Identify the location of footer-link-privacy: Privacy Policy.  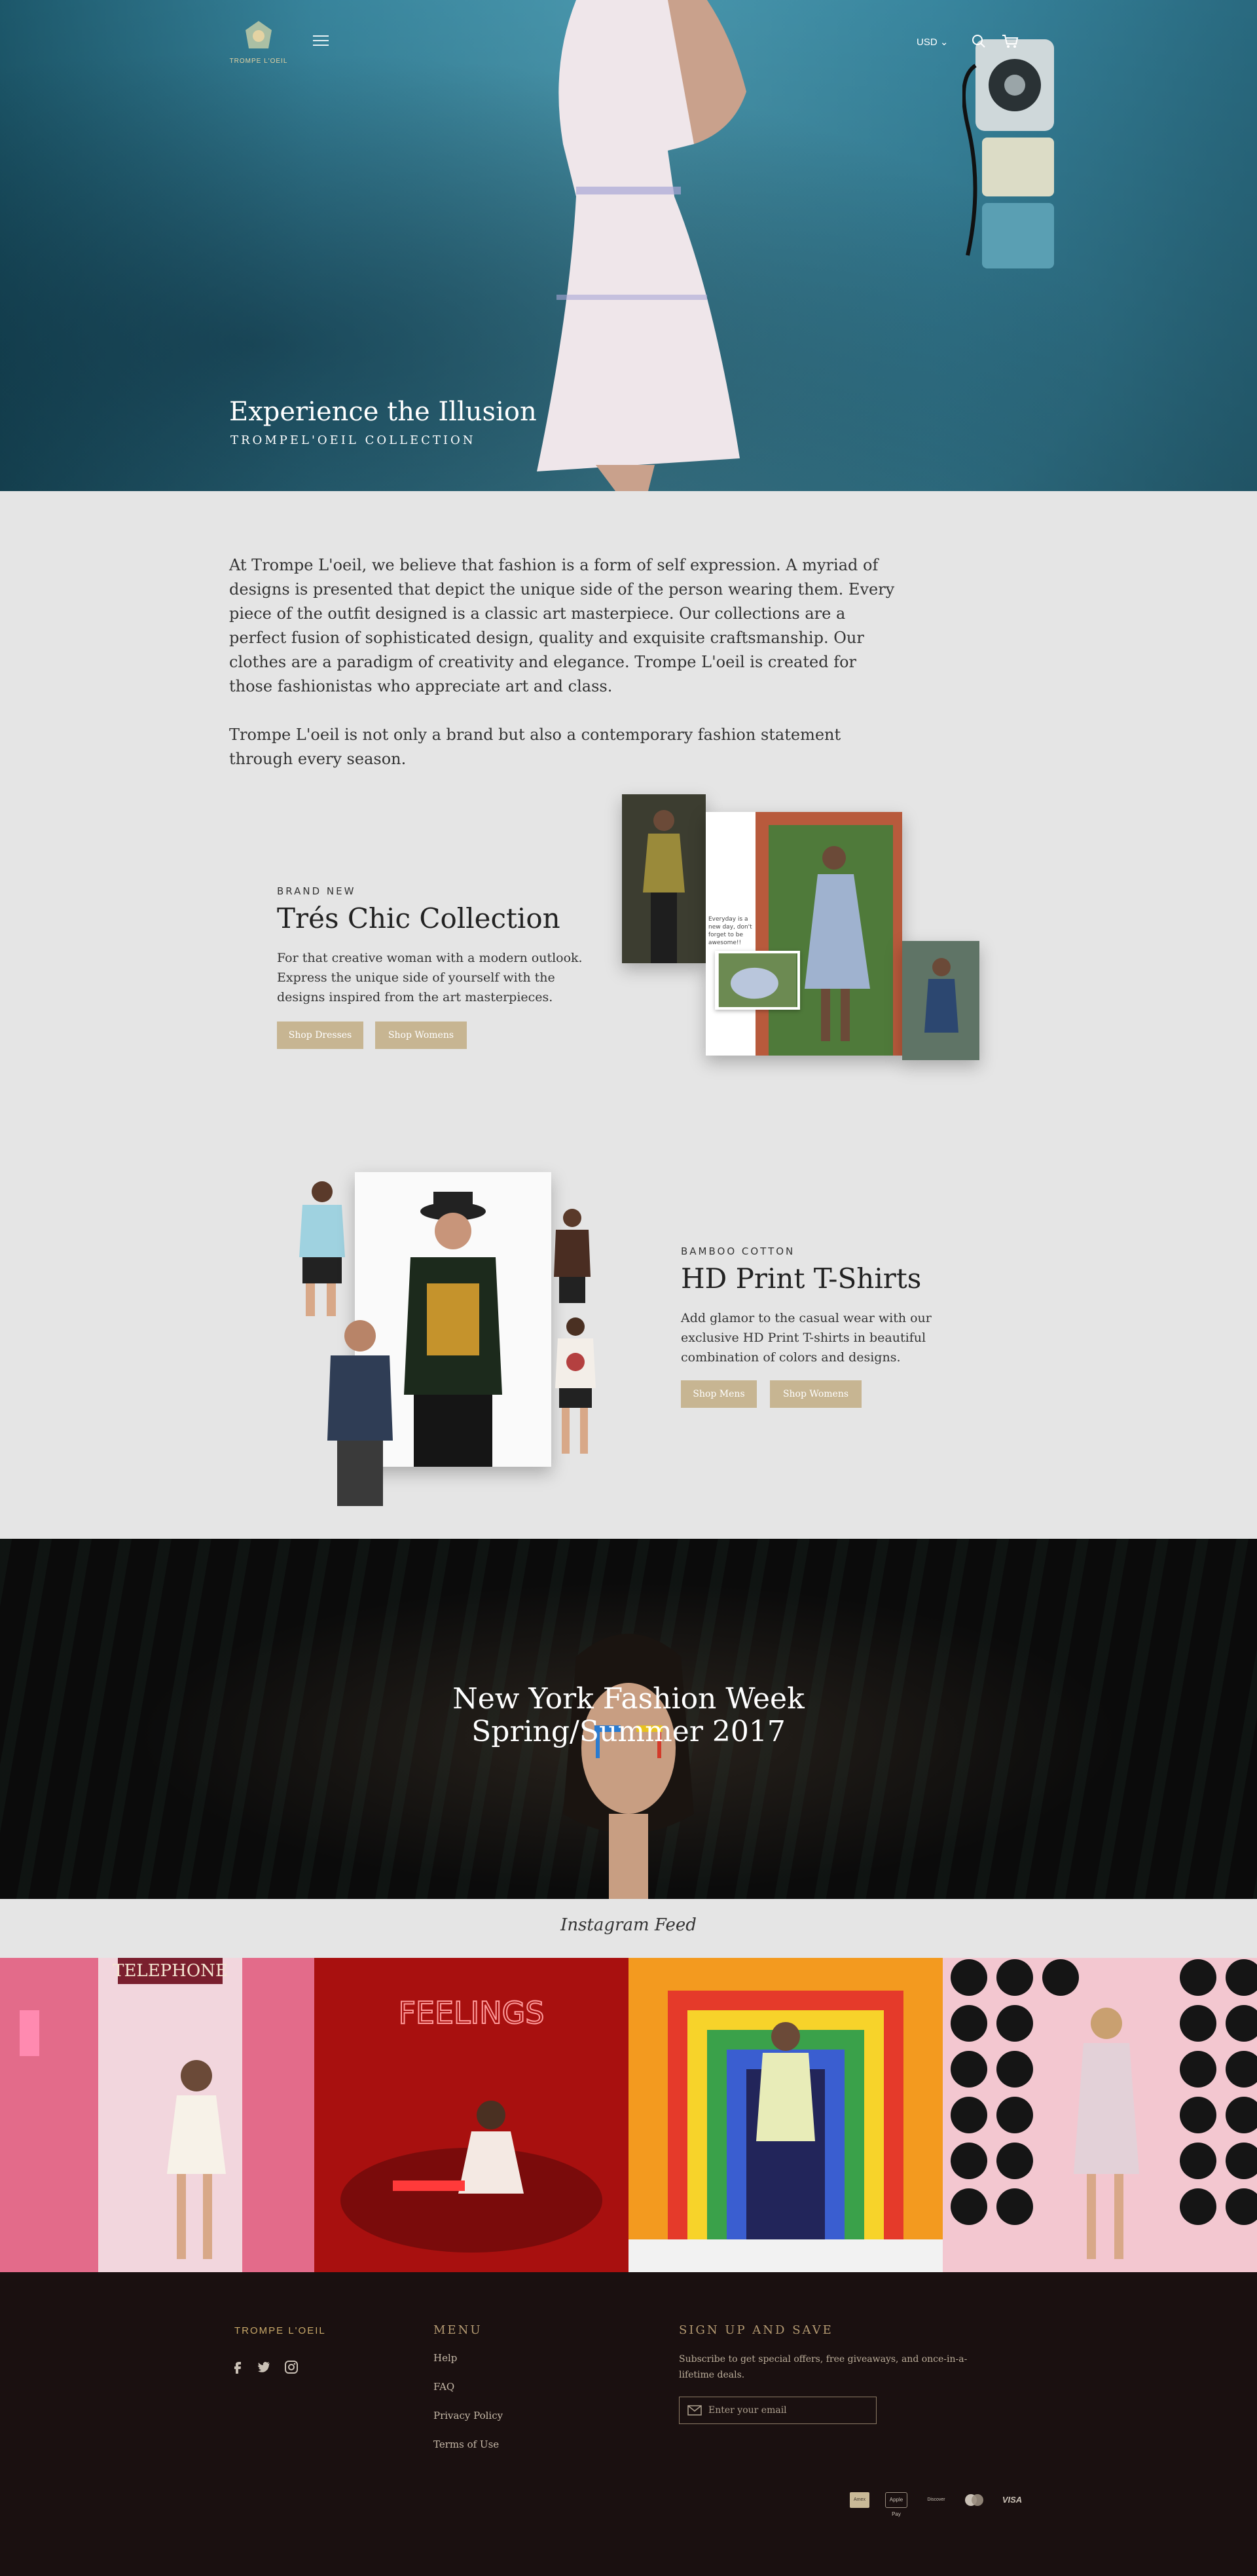
(468, 2415).